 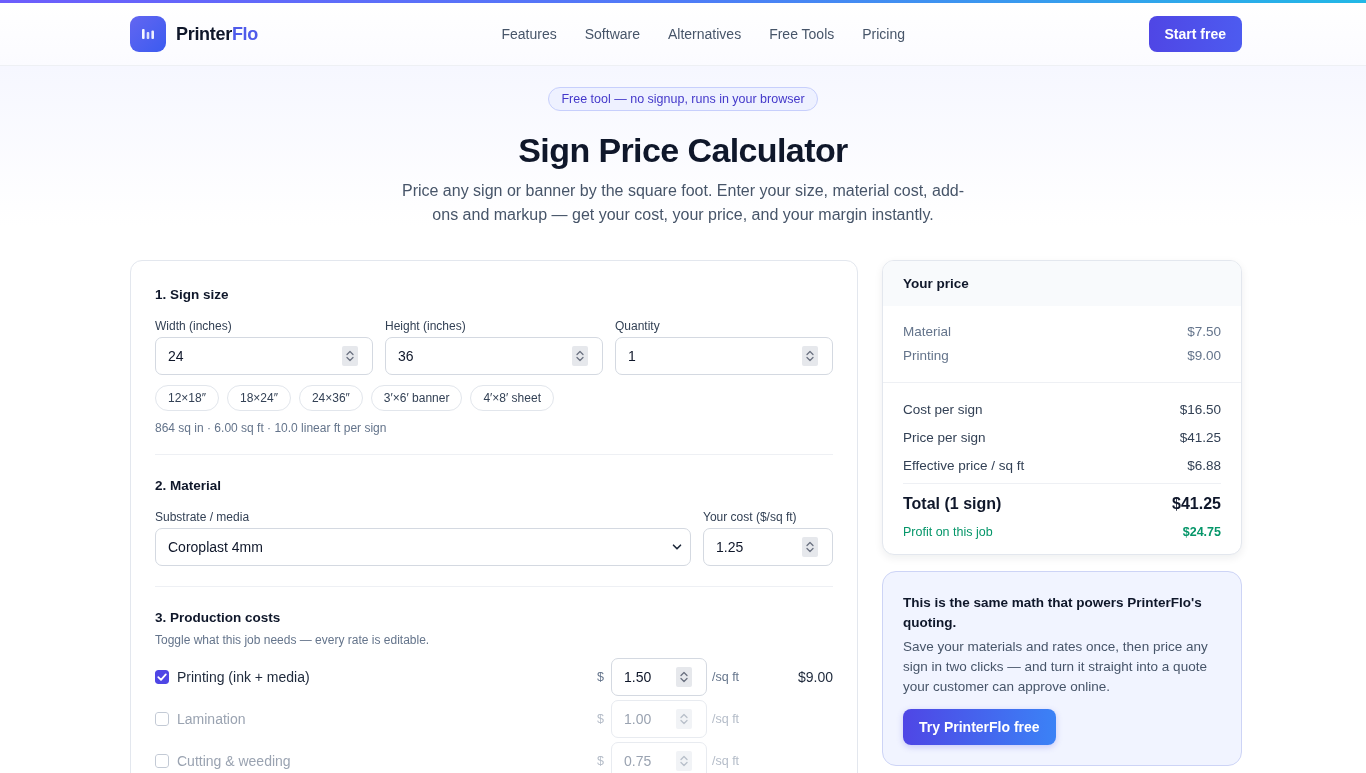 I want to click on section-hint: Toggle what this job needs — every rate is editable., so click(x=293, y=640).